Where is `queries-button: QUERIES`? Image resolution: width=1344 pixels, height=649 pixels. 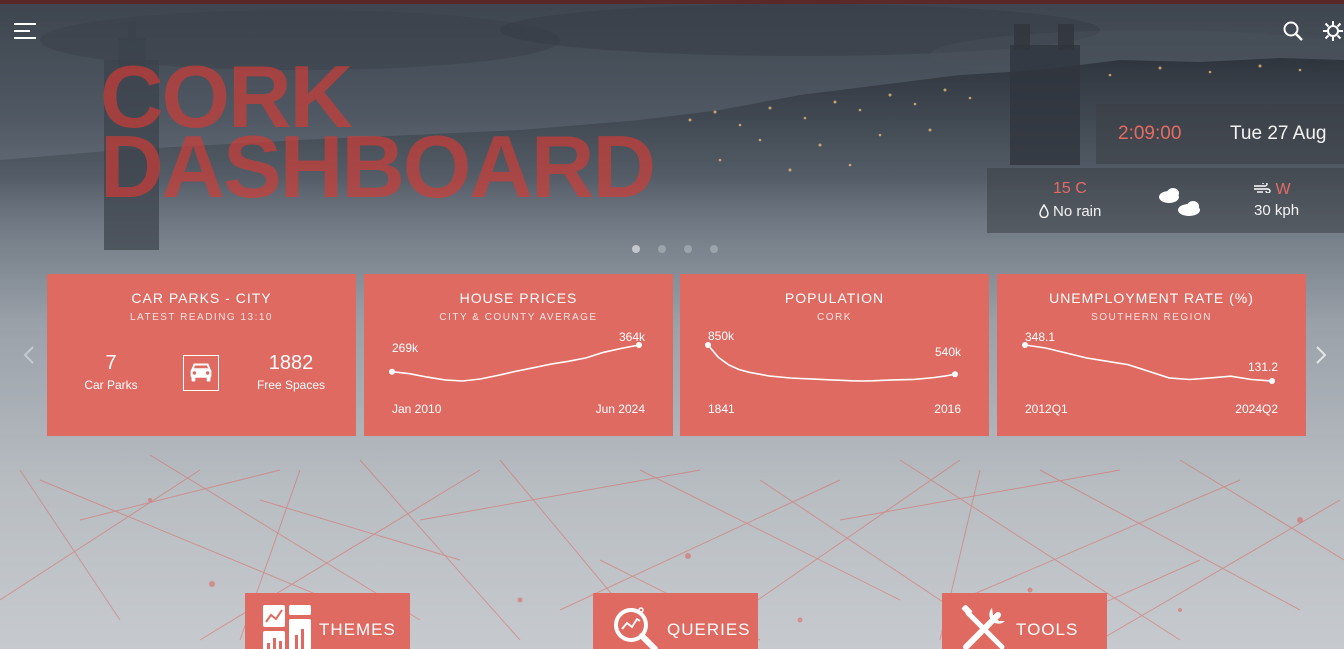
queries-button: QUERIES is located at coordinates (675, 621).